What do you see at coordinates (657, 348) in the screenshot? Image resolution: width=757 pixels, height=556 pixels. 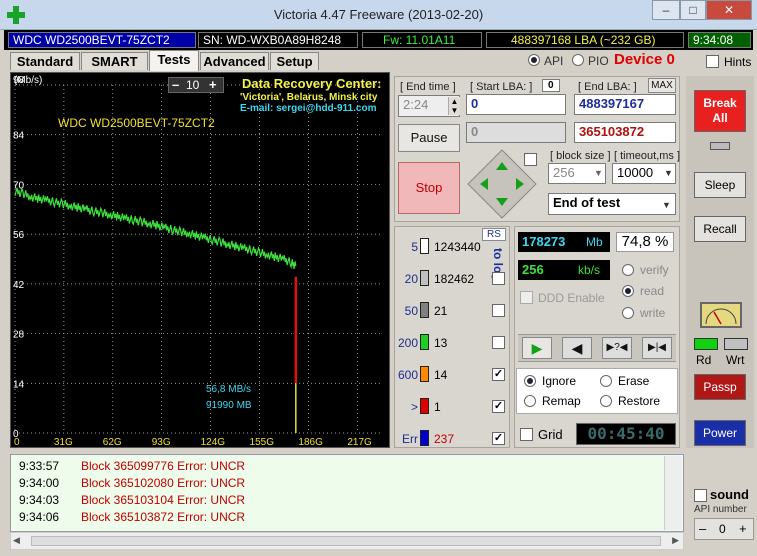 I see `butterfly-icon: ▶|◀` at bounding box center [657, 348].